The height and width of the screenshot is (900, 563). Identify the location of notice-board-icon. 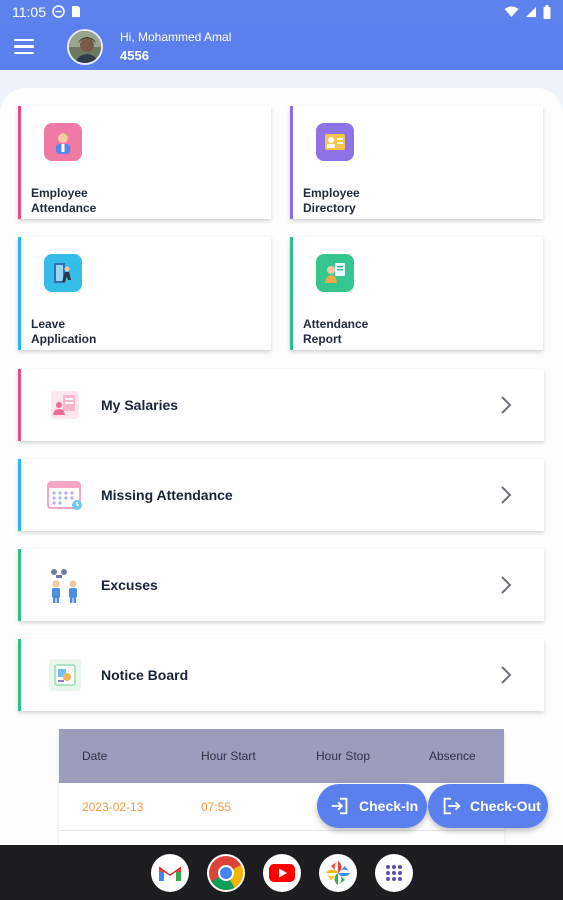
(65, 675).